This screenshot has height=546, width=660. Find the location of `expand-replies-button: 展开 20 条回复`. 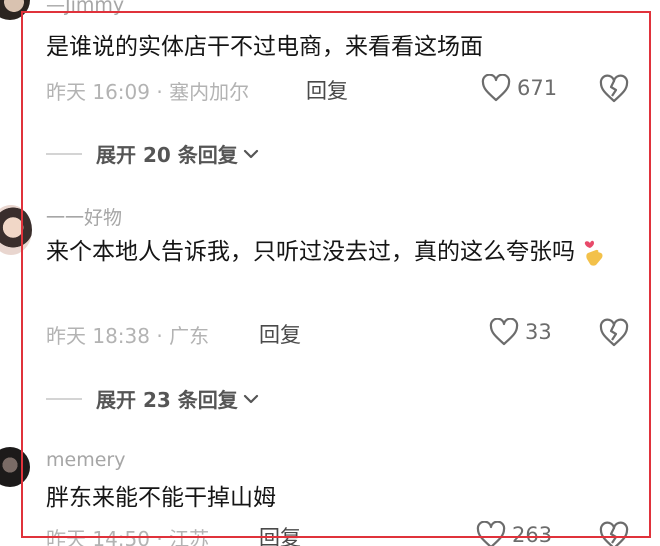

expand-replies-button: 展开 20 条回复 is located at coordinates (153, 153).